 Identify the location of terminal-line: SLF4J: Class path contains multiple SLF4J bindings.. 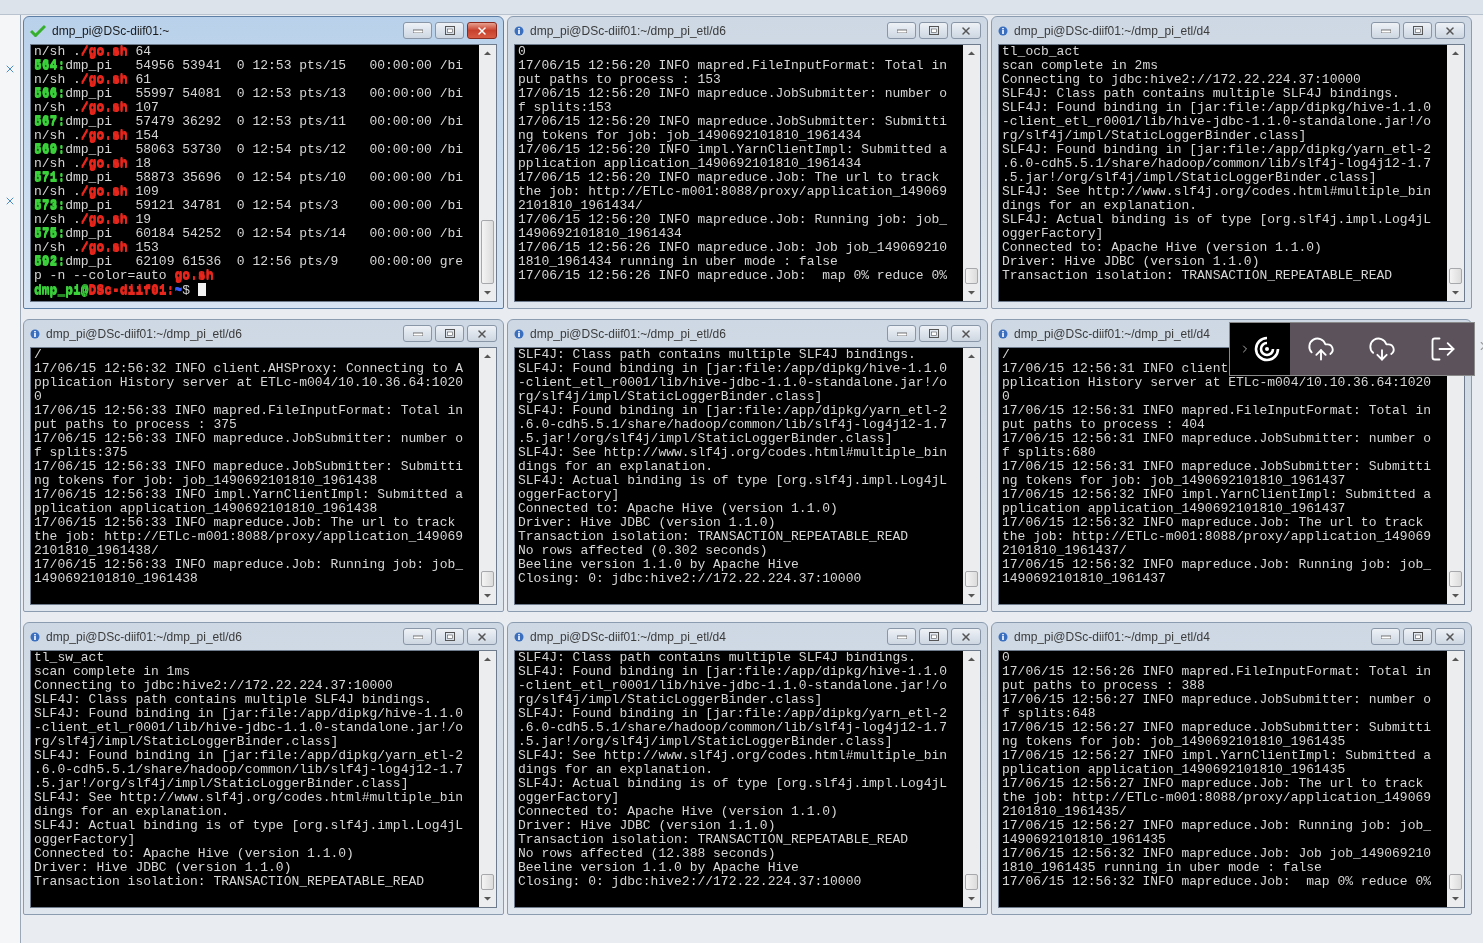
(1201, 94).